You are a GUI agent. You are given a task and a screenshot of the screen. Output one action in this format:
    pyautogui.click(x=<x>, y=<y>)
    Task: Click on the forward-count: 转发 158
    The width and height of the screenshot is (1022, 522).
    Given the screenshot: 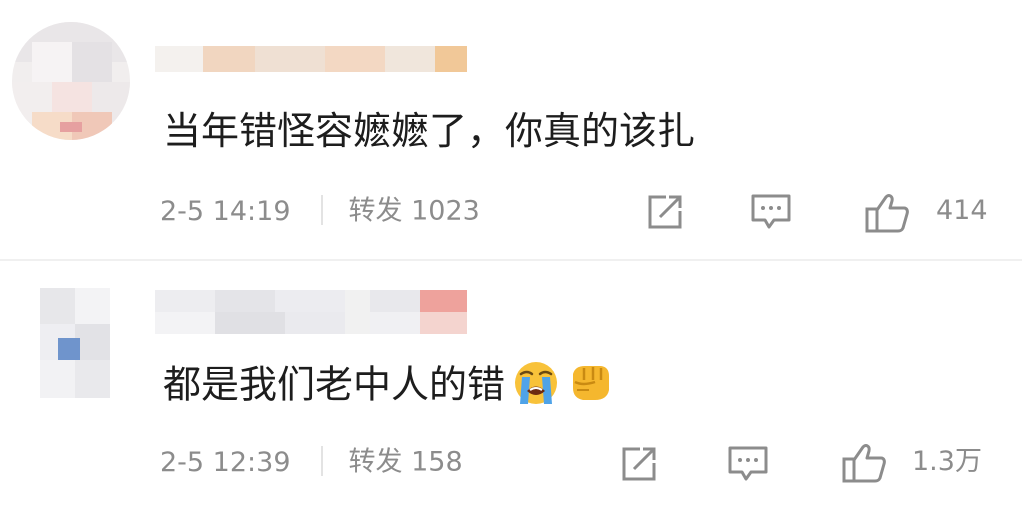 What is the action you would take?
    pyautogui.click(x=406, y=462)
    